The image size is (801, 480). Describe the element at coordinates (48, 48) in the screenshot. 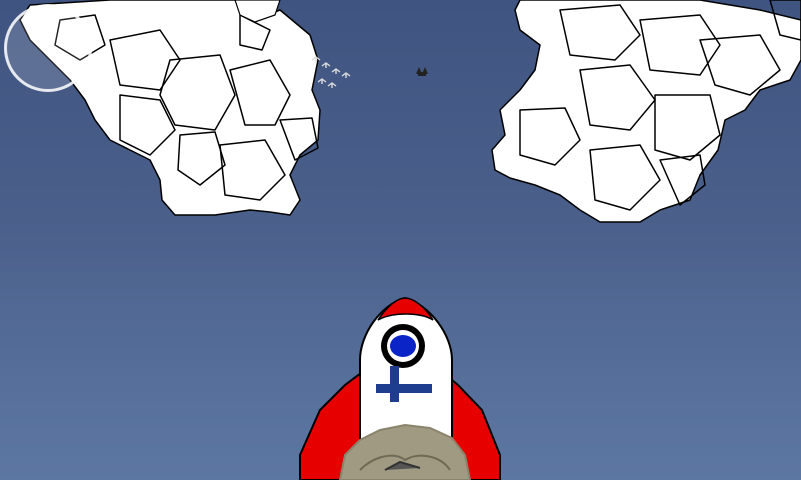

I see `circle-button-icon` at that location.